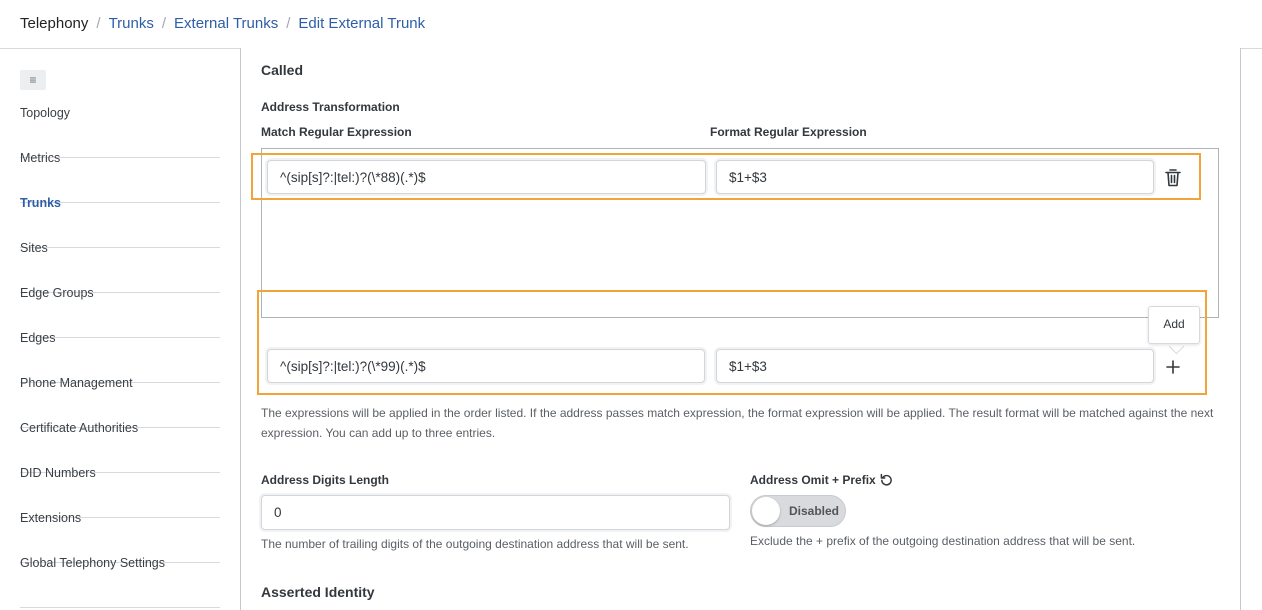  I want to click on omit-prefix-toggle: Disabled, so click(798, 511).